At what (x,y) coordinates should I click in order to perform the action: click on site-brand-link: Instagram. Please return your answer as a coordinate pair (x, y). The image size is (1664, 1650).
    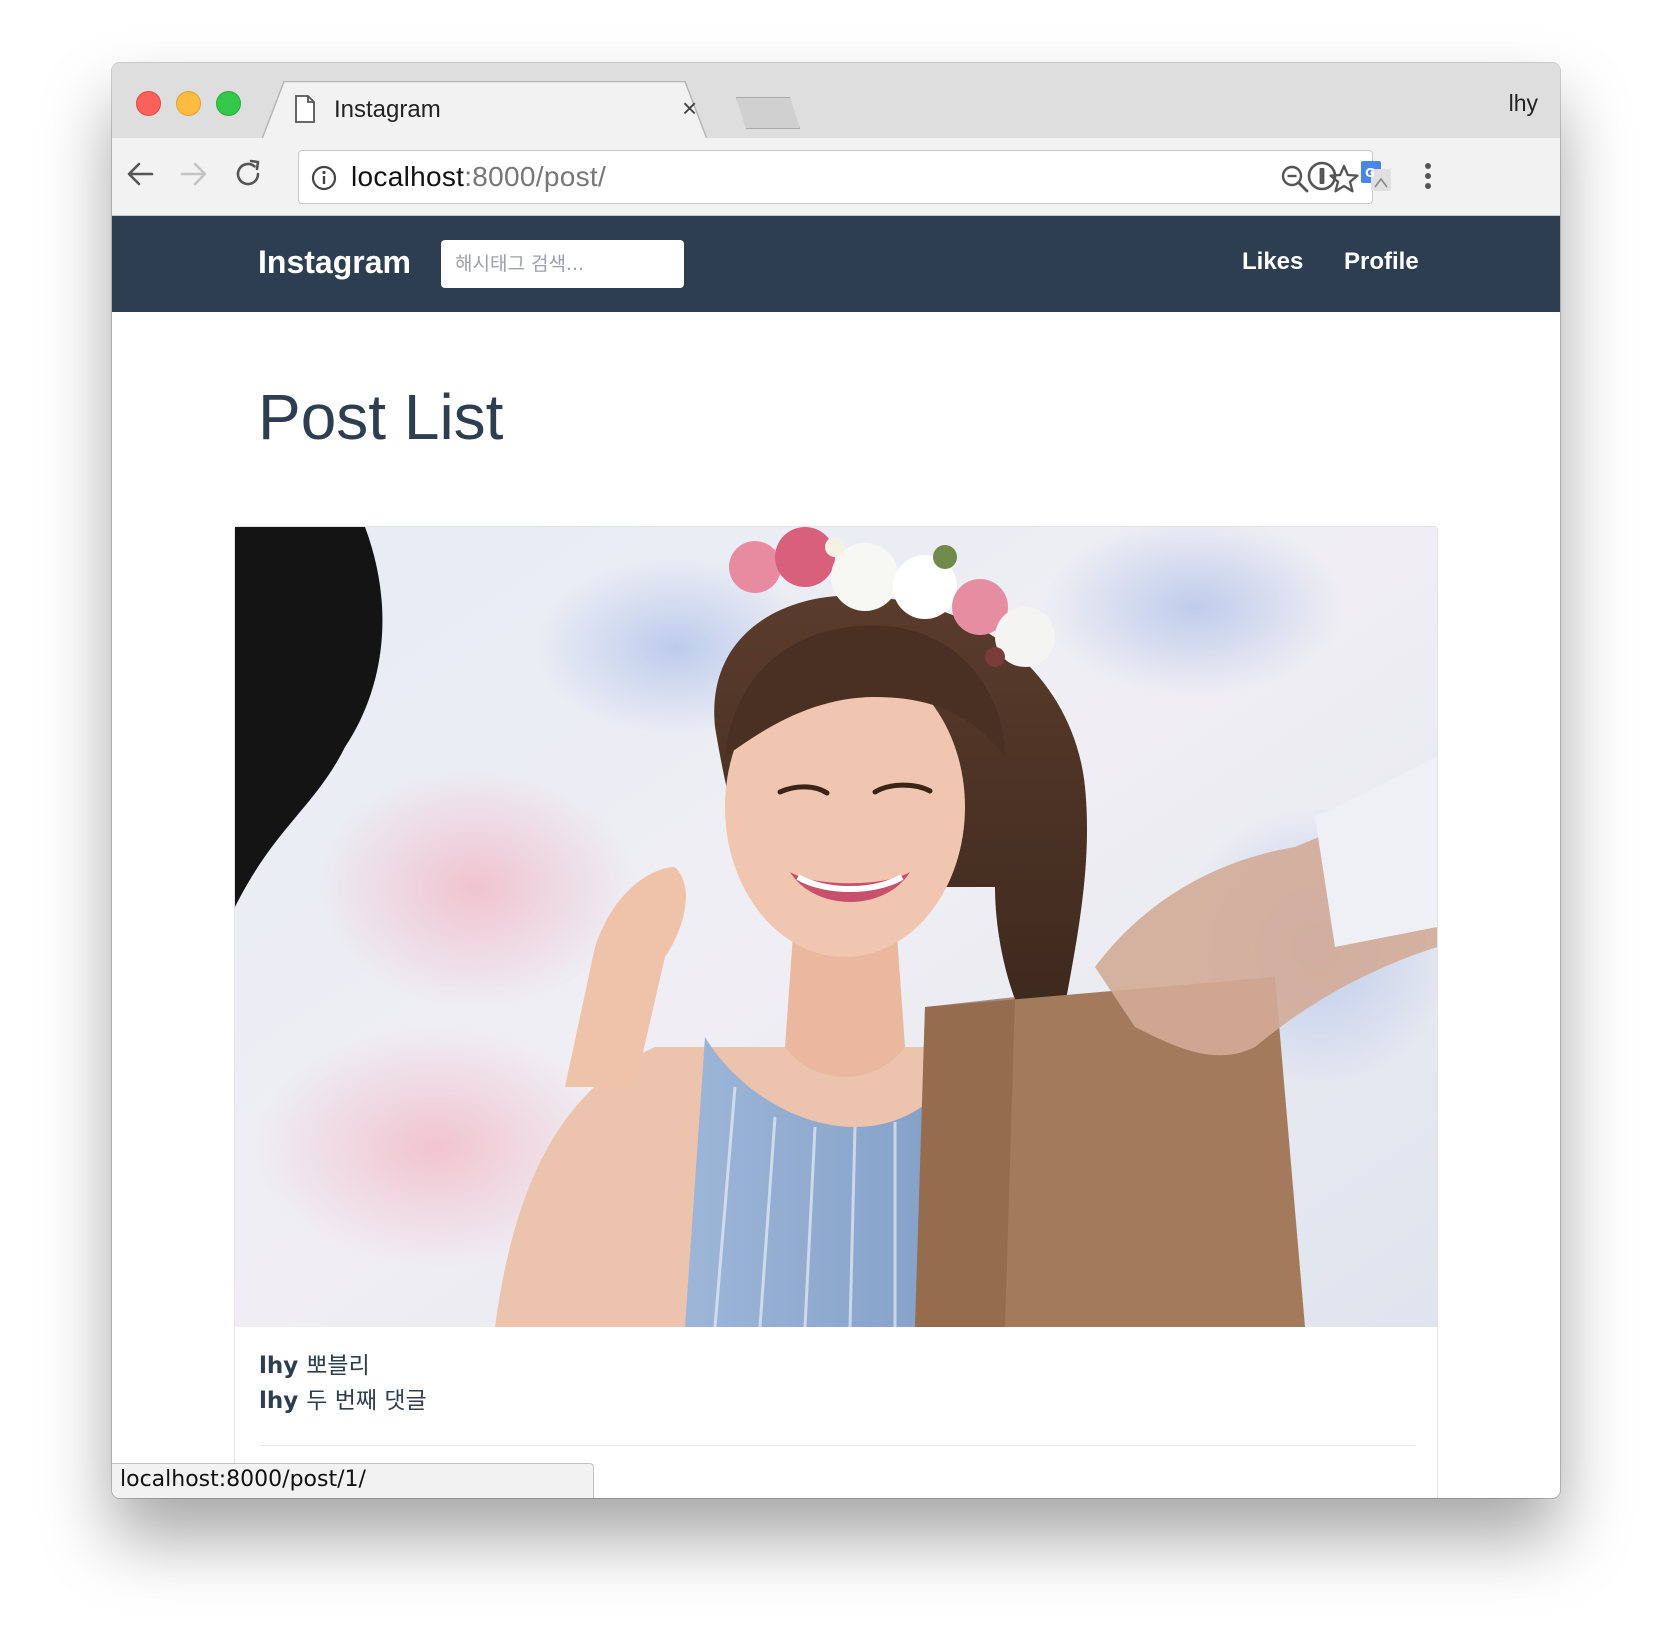
    Looking at the image, I should click on (334, 262).